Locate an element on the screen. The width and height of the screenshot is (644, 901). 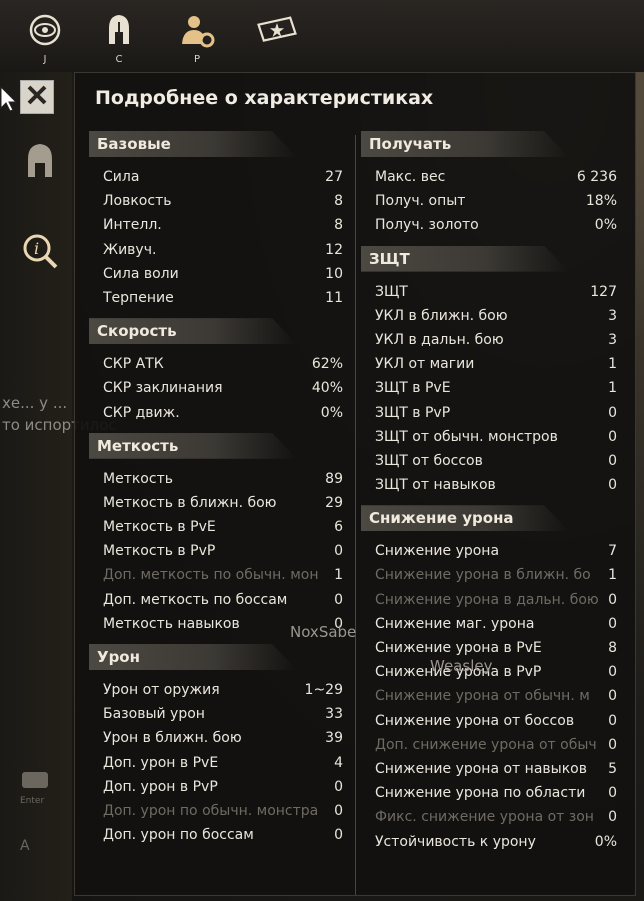
section-header: Базовые характеристики is located at coordinates (193, 144).